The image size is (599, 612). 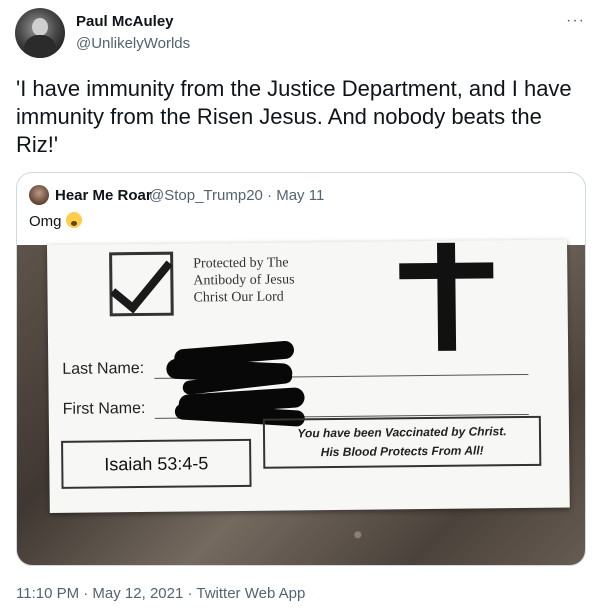 I want to click on first-name-label: First Name:, so click(x=104, y=408).